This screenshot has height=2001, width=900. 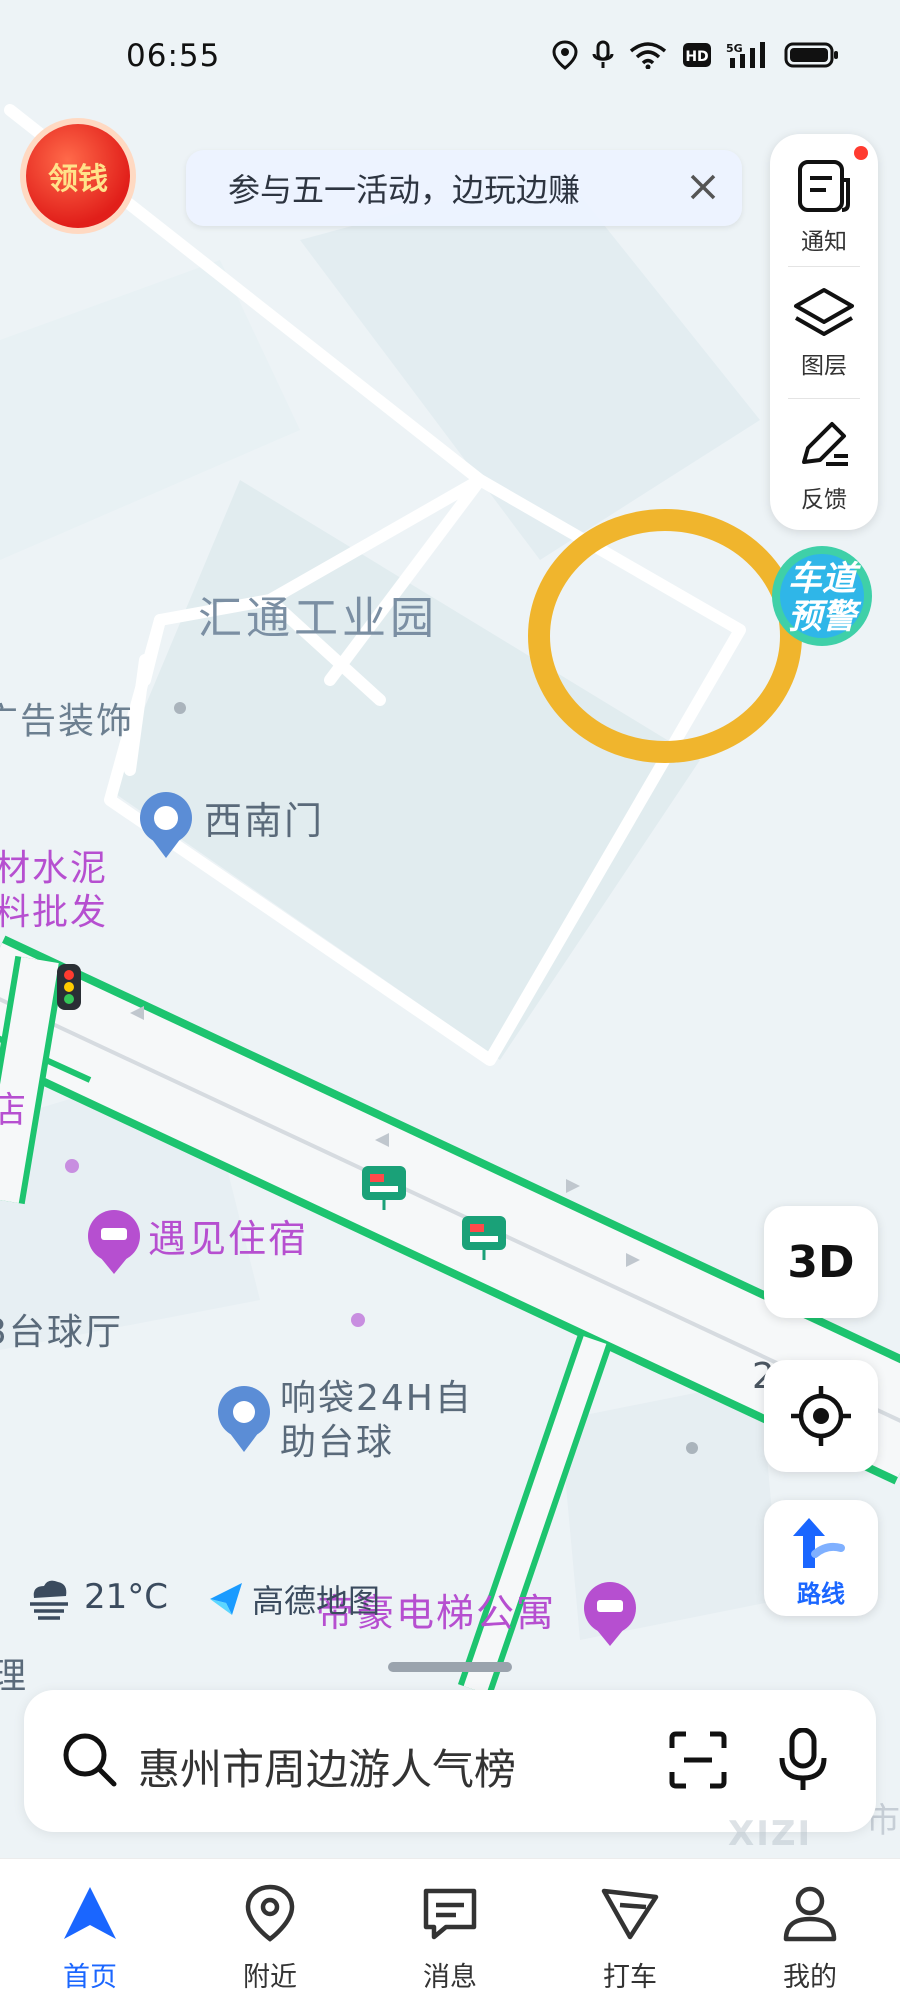 I want to click on route-button: 路线, so click(x=821, y=1558).